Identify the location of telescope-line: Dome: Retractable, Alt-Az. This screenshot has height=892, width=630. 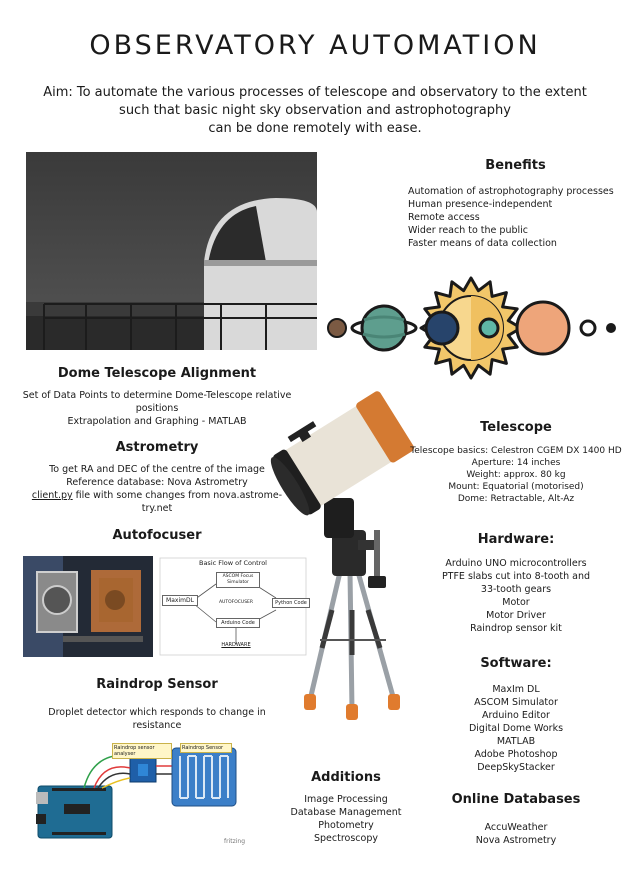
(516, 499).